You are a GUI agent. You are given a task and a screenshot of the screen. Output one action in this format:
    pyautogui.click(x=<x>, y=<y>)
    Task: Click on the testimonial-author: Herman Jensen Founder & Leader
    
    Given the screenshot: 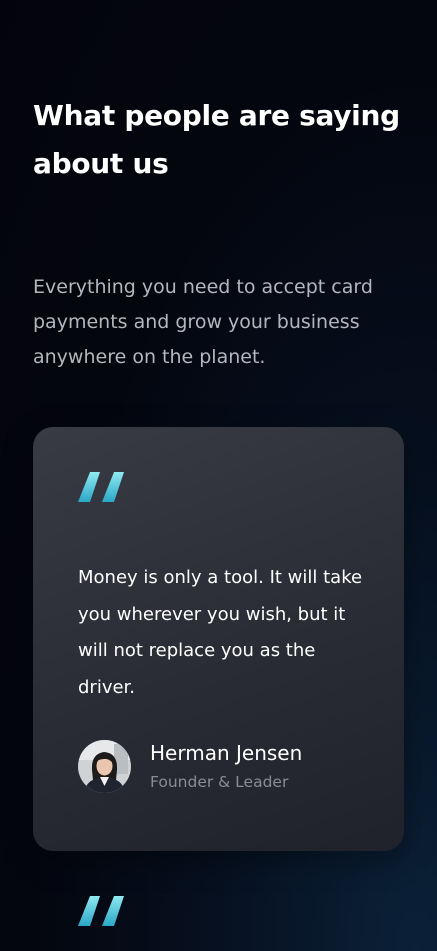 What is the action you would take?
    pyautogui.click(x=190, y=766)
    